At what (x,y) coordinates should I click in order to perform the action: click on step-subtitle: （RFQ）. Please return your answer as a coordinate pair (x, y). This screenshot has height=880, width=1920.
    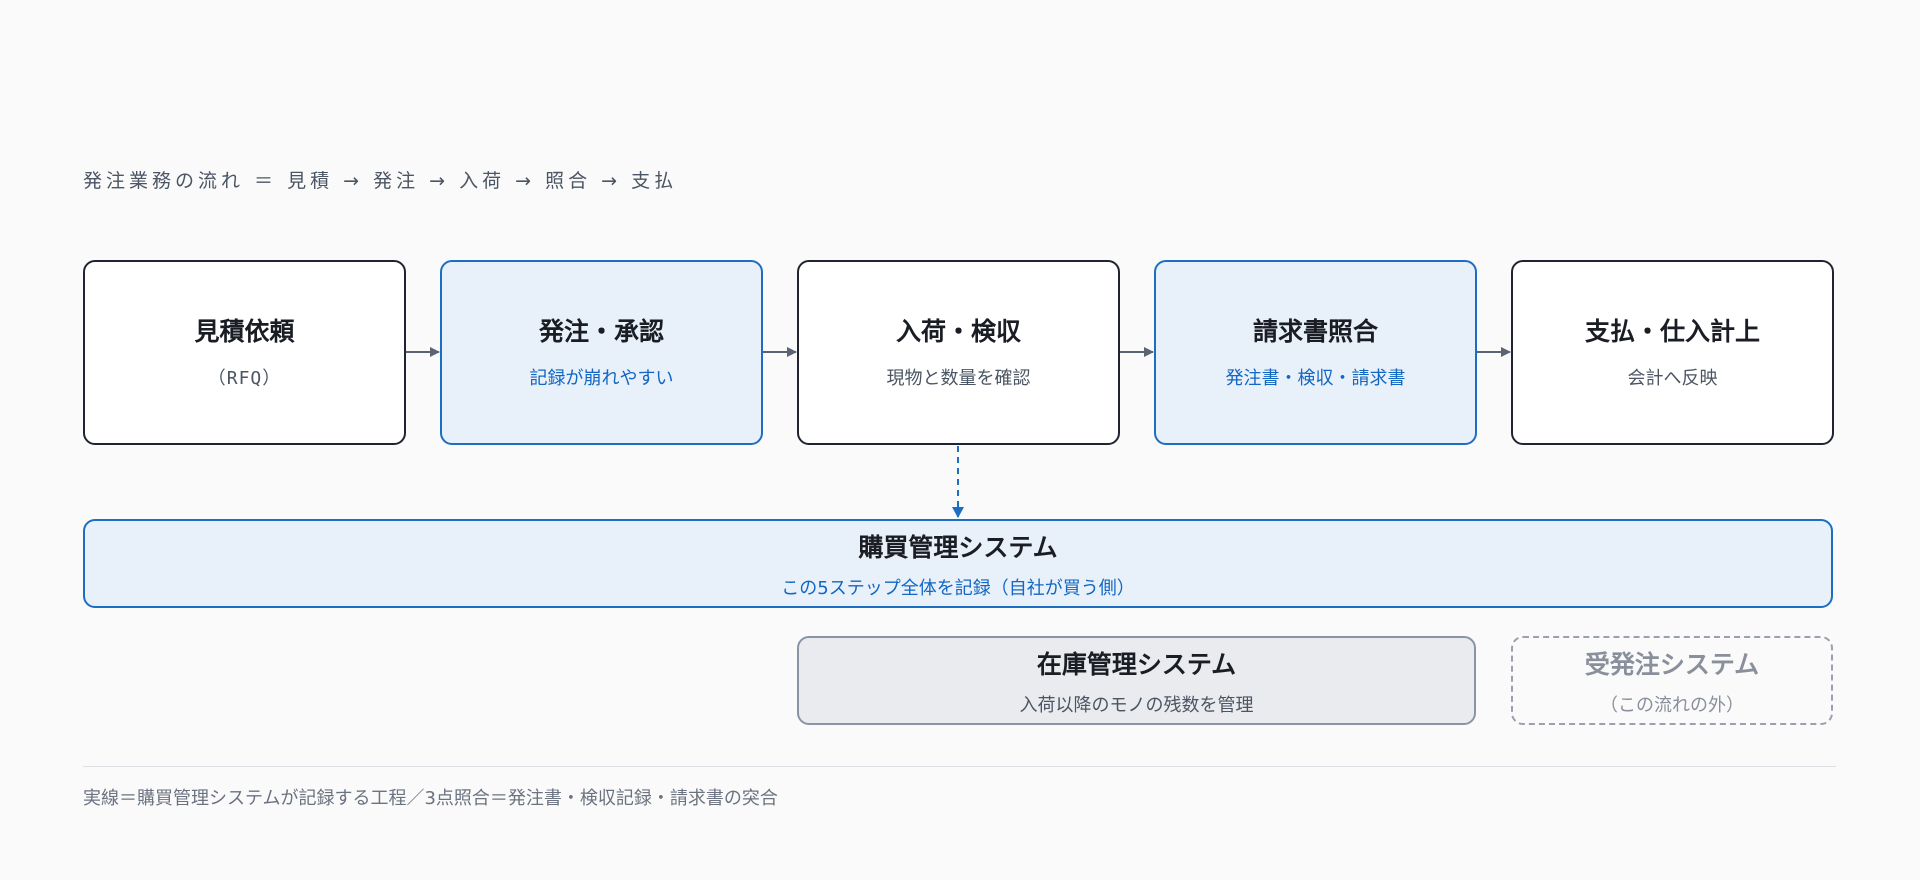
    Looking at the image, I should click on (244, 378).